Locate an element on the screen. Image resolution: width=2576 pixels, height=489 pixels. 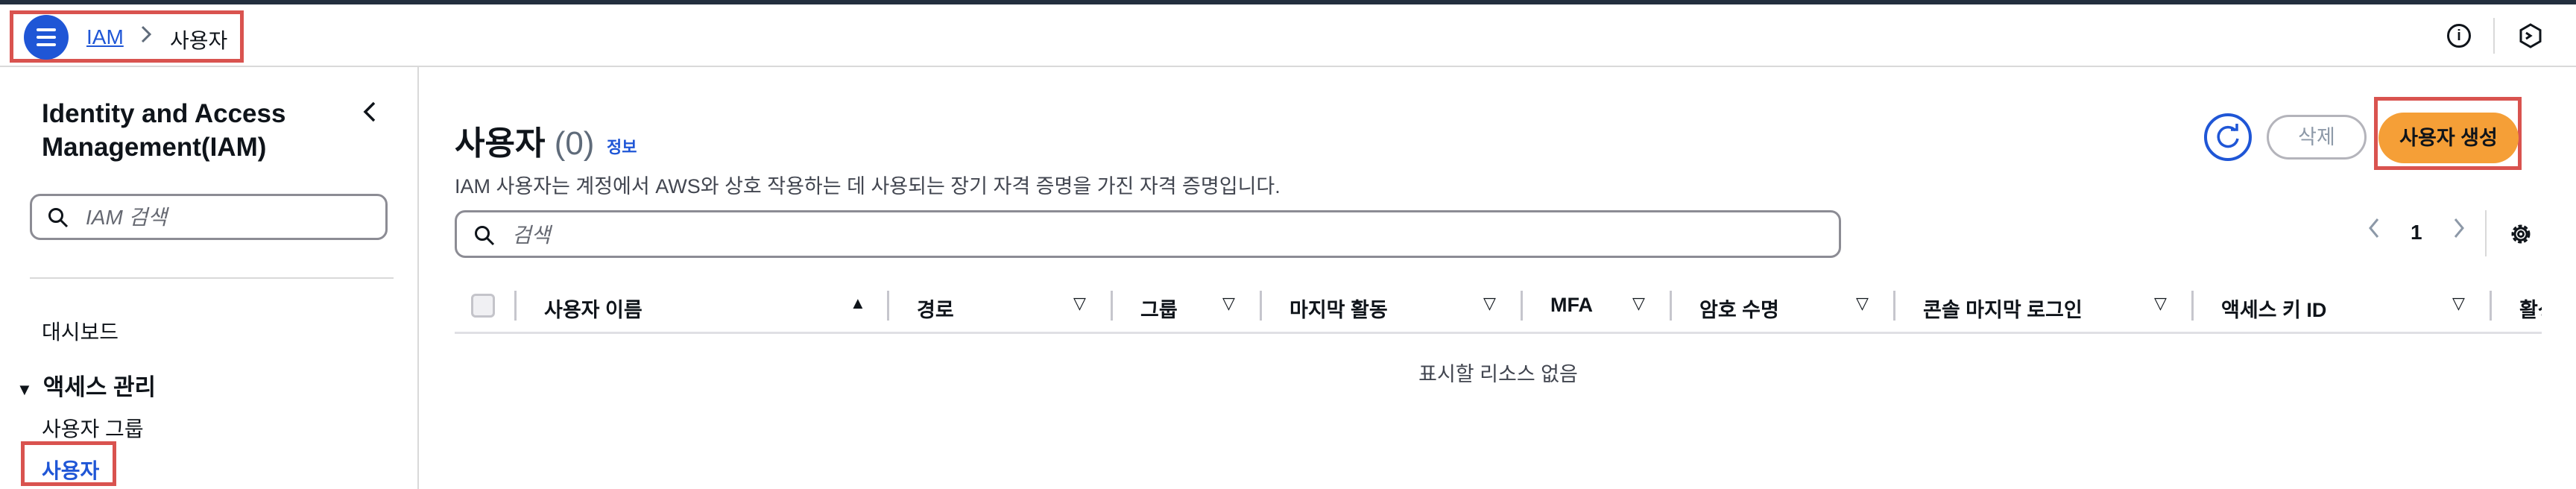
refresh-icon is located at coordinates (2228, 136).